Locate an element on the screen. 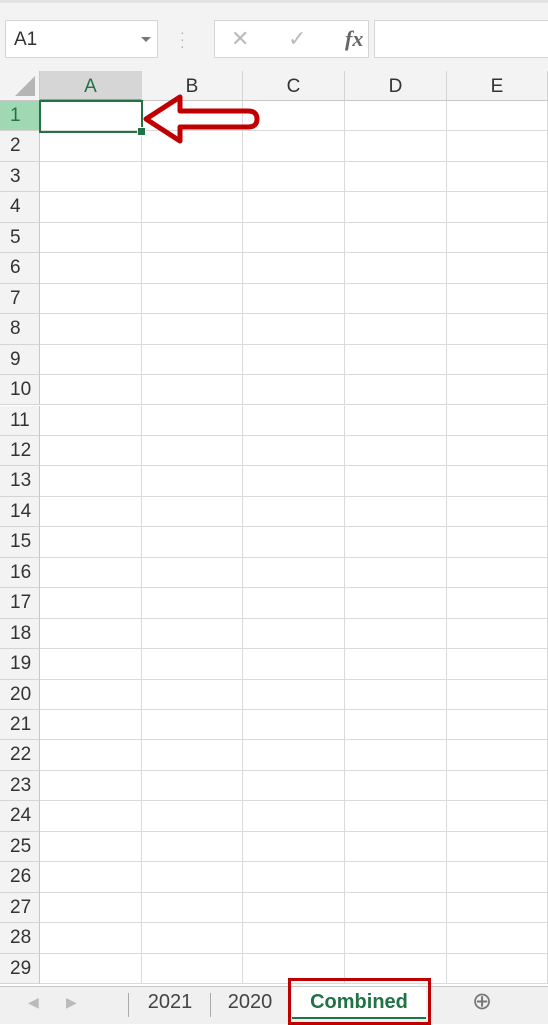 The image size is (548, 1025). cell-D8 is located at coordinates (396, 329).